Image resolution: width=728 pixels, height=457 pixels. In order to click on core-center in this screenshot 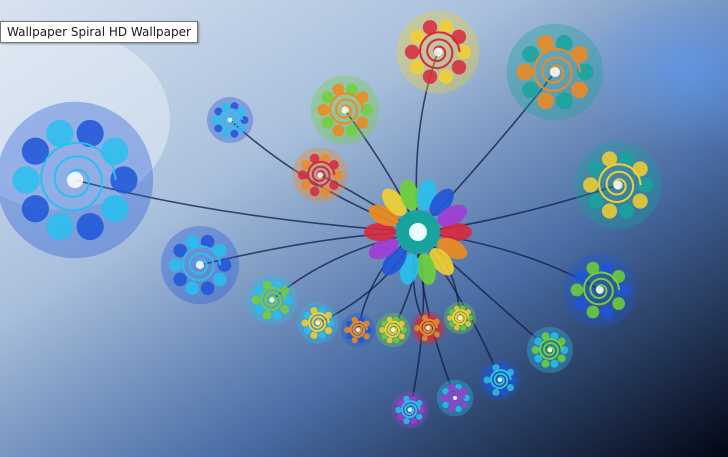, I will do `click(418, 232)`.